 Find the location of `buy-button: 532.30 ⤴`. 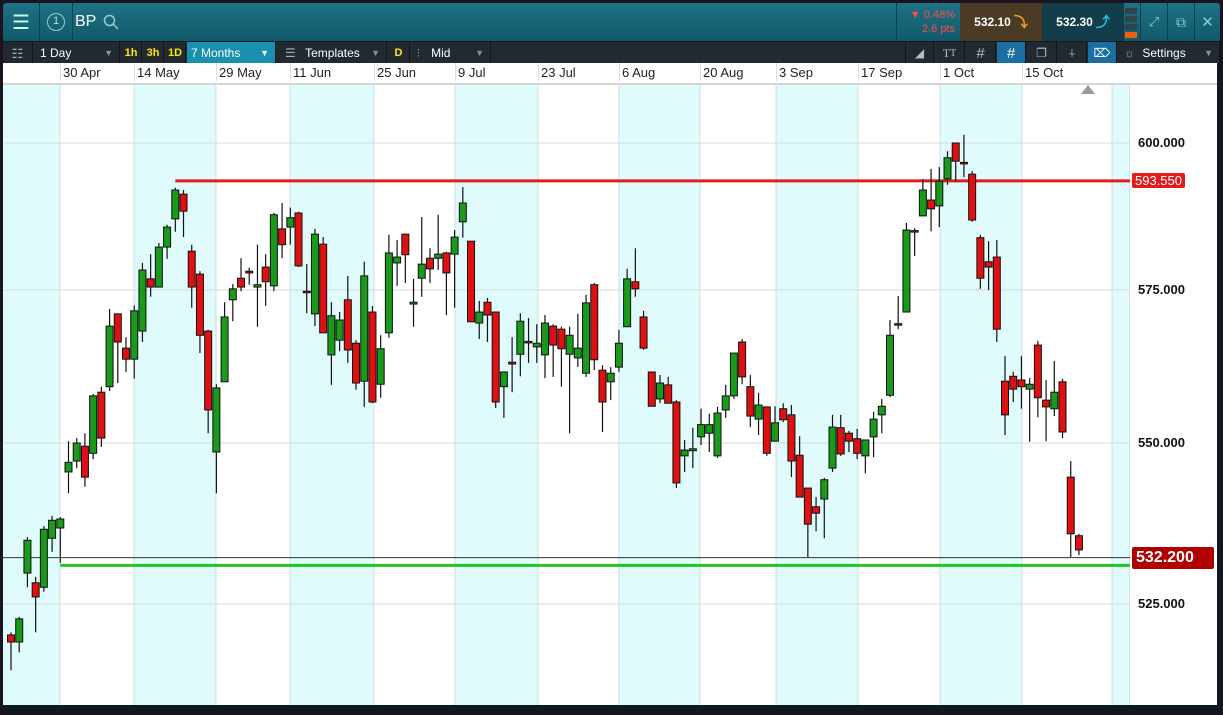

buy-button: 532.30 ⤴ is located at coordinates (1083, 22).